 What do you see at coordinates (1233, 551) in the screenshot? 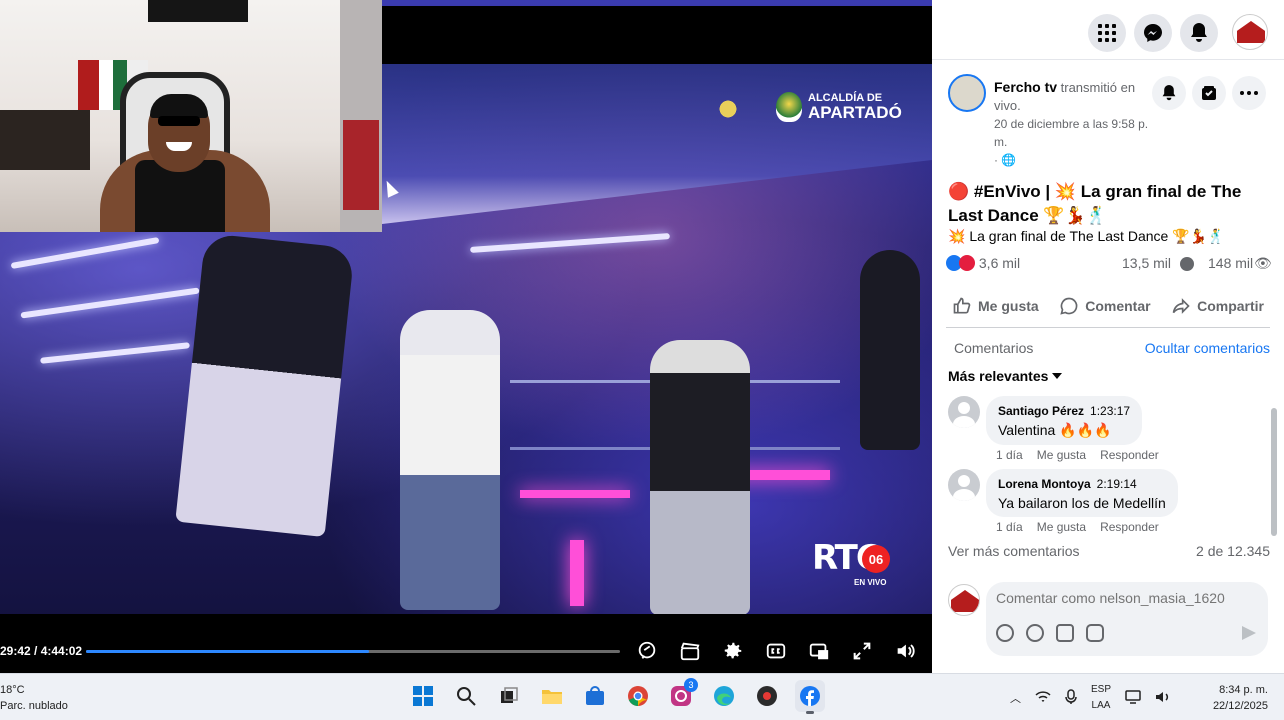
I see `comments-shown-count: 2 de 12.345` at bounding box center [1233, 551].